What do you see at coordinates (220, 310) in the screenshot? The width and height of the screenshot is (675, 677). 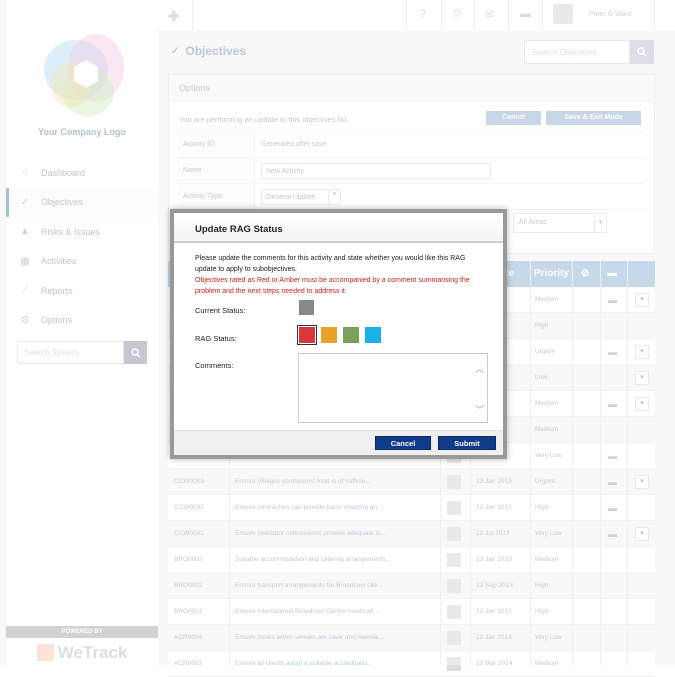 I see `current-status-label: Current Status:` at bounding box center [220, 310].